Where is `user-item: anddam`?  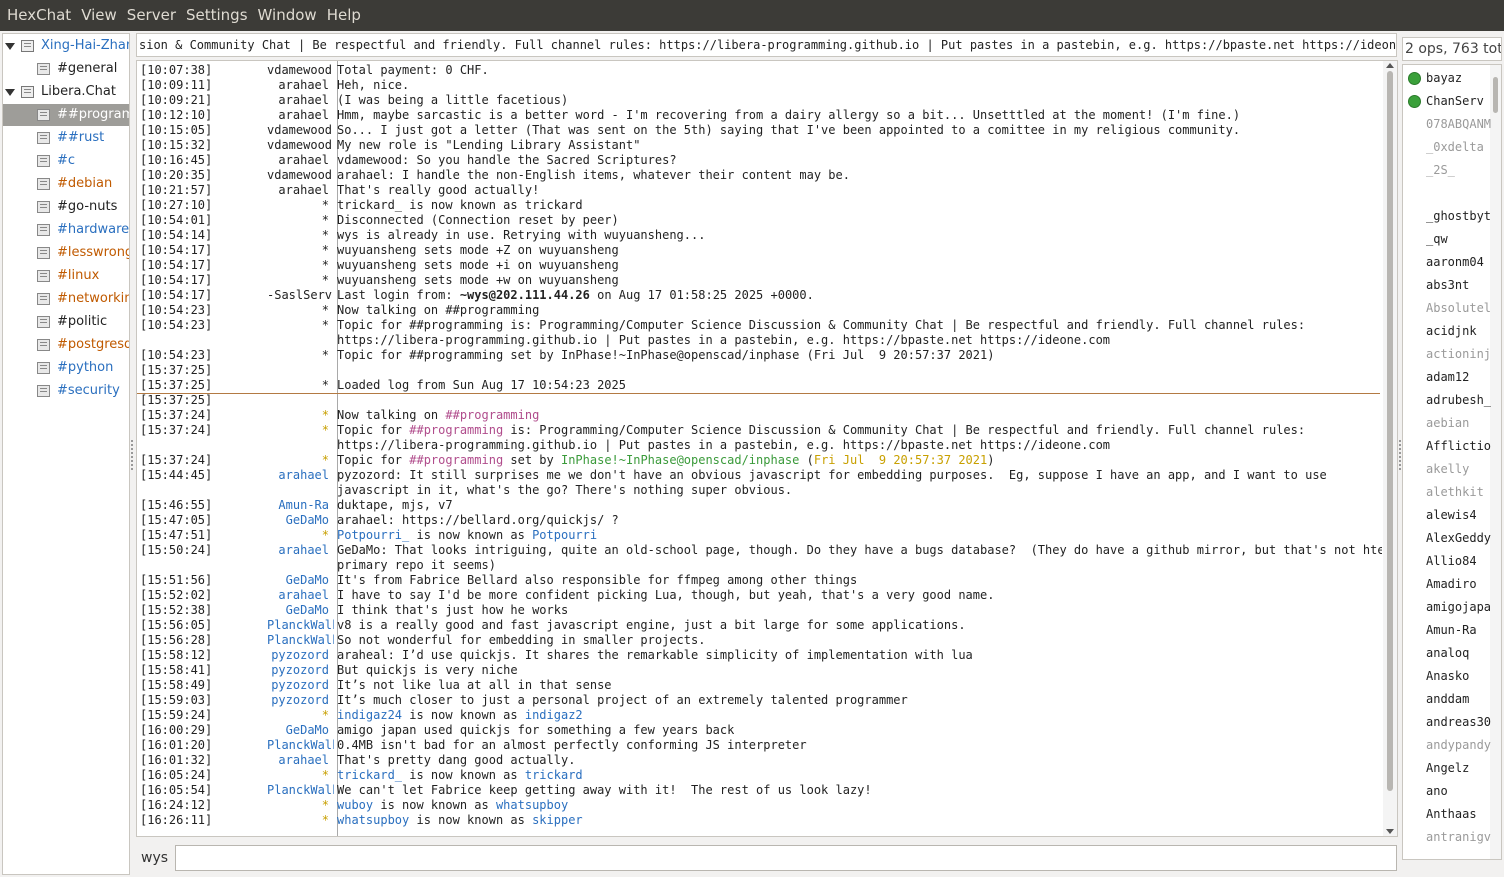 user-item: anddam is located at coordinates (1447, 699).